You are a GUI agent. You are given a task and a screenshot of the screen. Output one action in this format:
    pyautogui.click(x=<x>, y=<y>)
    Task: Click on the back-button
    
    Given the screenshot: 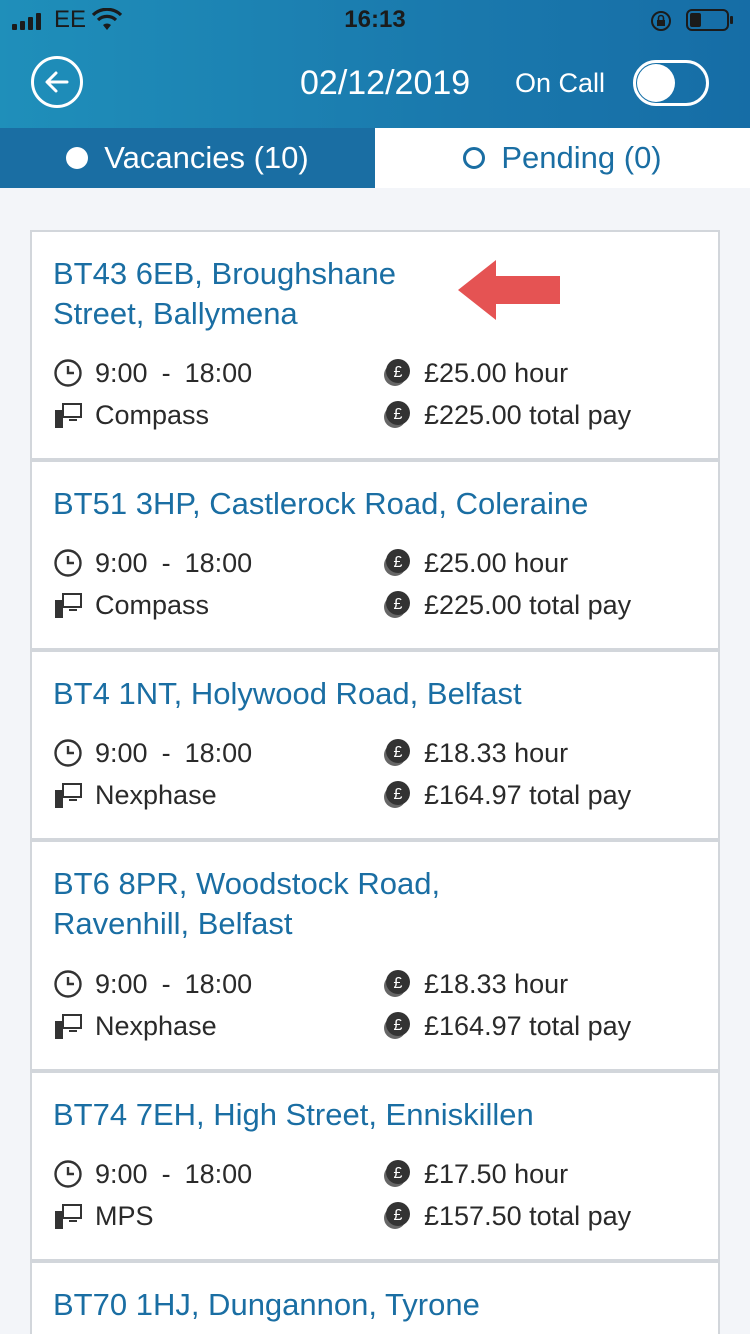 What is the action you would take?
    pyautogui.click(x=57, y=82)
    